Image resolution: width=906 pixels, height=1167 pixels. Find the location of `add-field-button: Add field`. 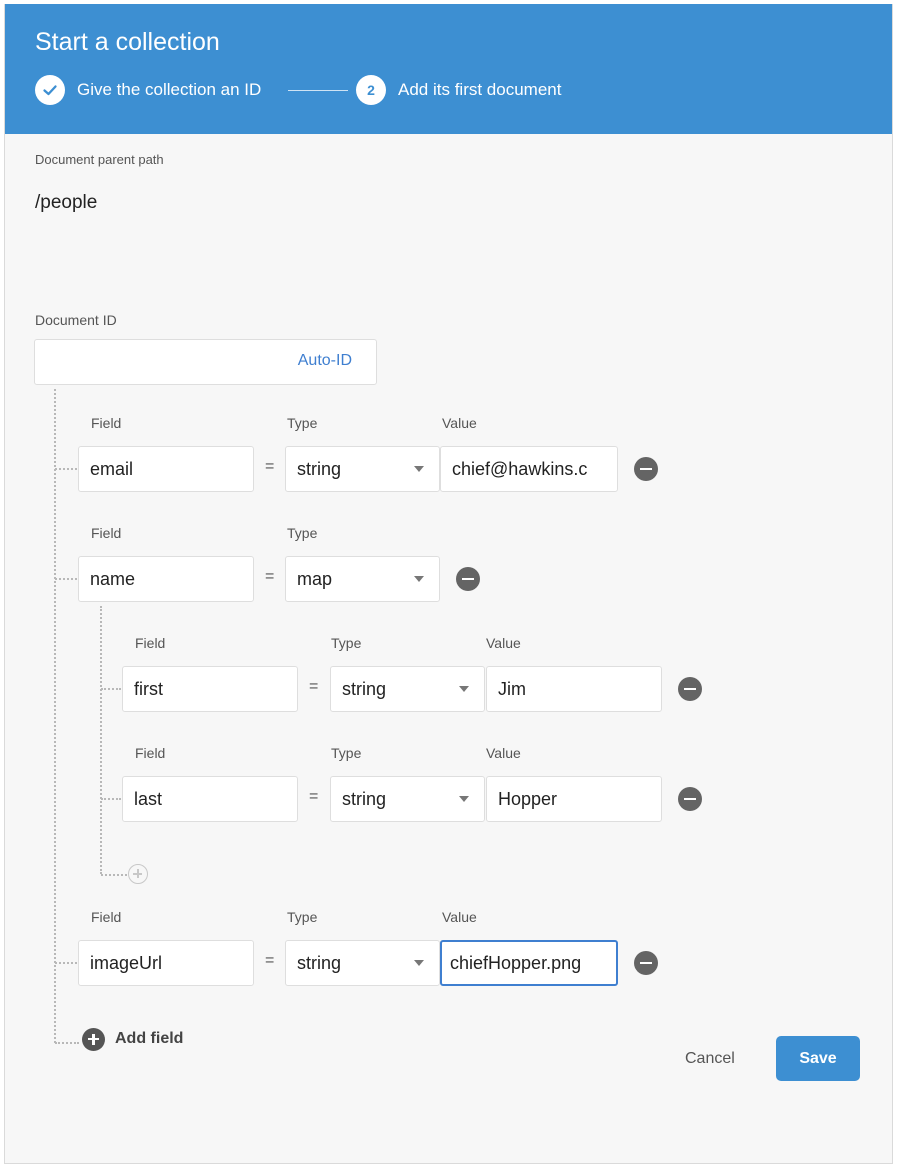

add-field-button: Add field is located at coordinates (132, 1039).